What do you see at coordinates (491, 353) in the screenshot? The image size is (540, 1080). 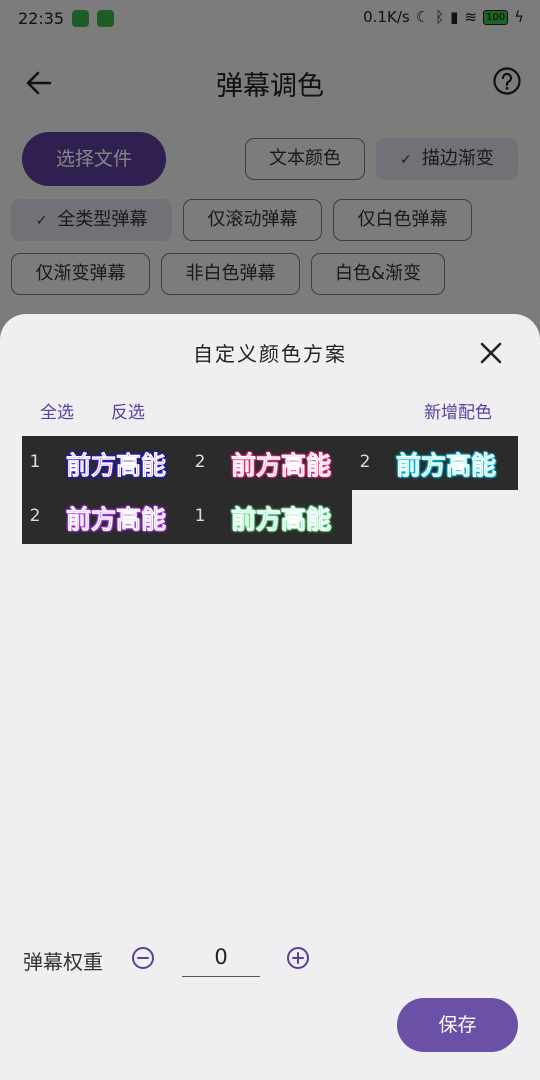 I see `close-icon` at bounding box center [491, 353].